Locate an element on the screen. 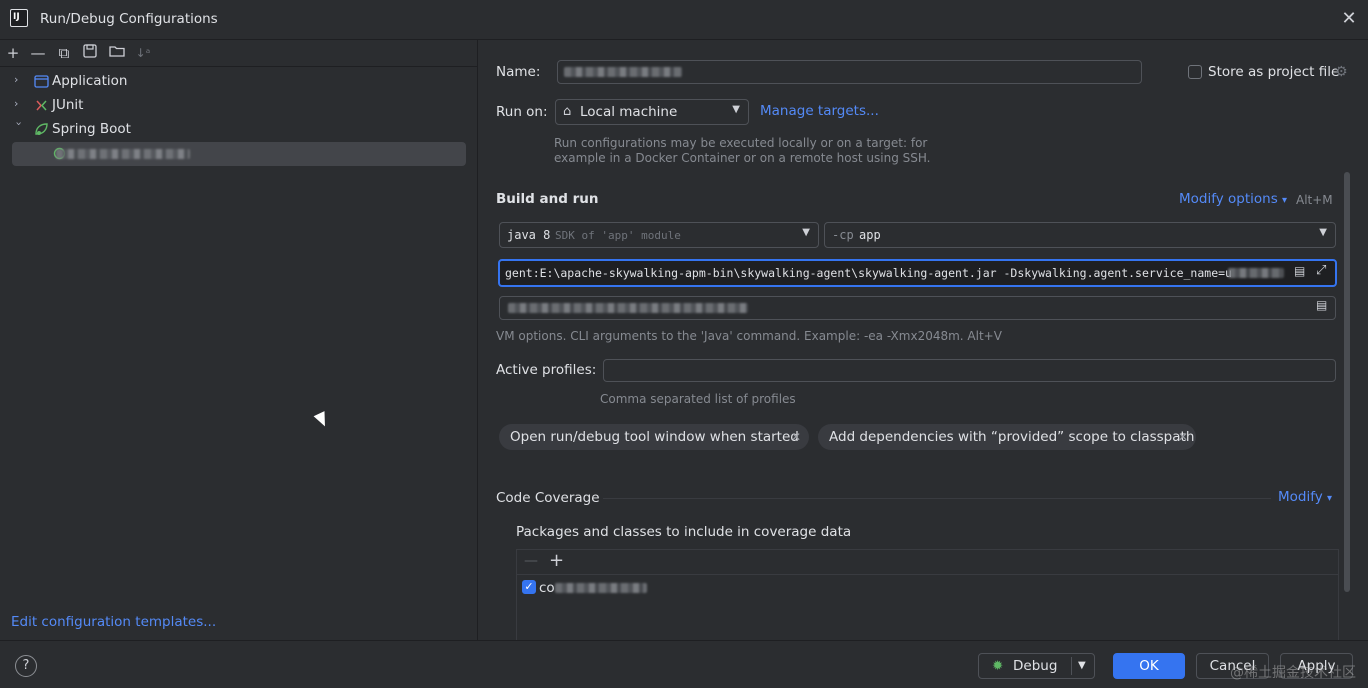  coverage-packages-list: — + ✓ co is located at coordinates (927, 594).